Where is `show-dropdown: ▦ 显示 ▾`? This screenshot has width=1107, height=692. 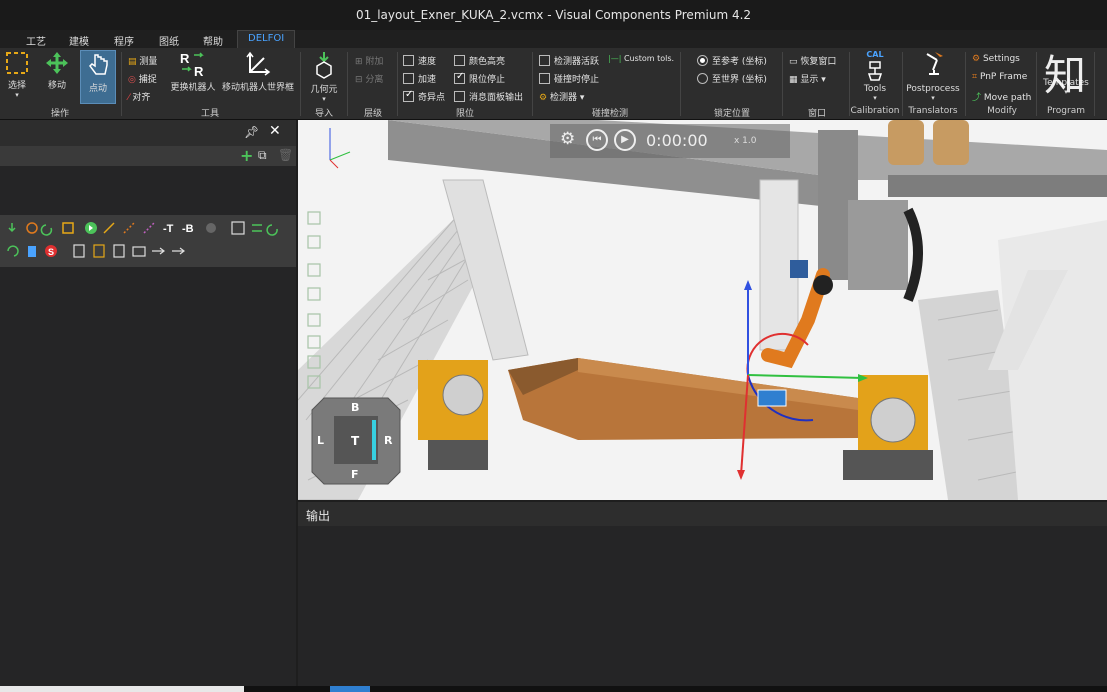 show-dropdown: ▦ 显示 ▾ is located at coordinates (807, 78).